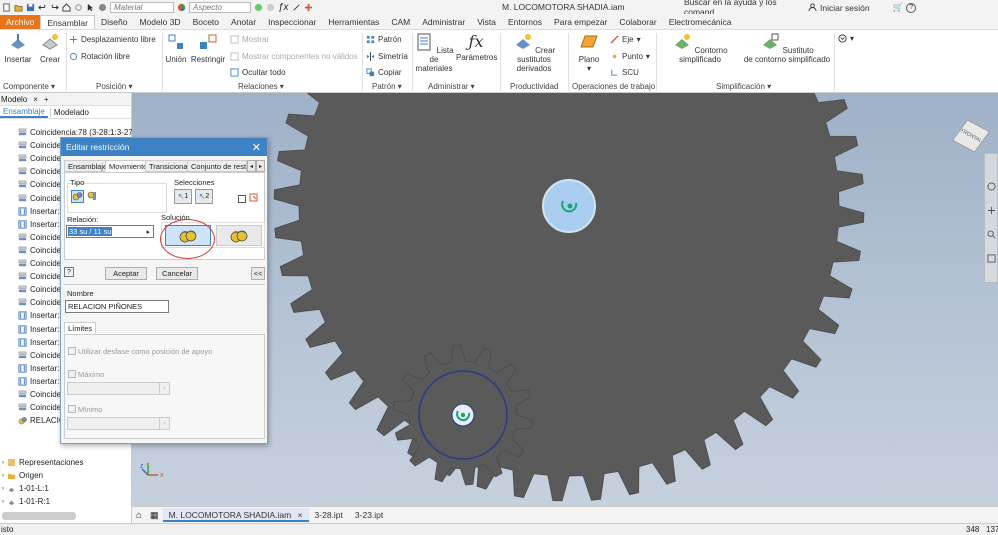  Describe the element at coordinates (846, 38) in the screenshot. I see `ribbon-options-button: ▾` at that location.